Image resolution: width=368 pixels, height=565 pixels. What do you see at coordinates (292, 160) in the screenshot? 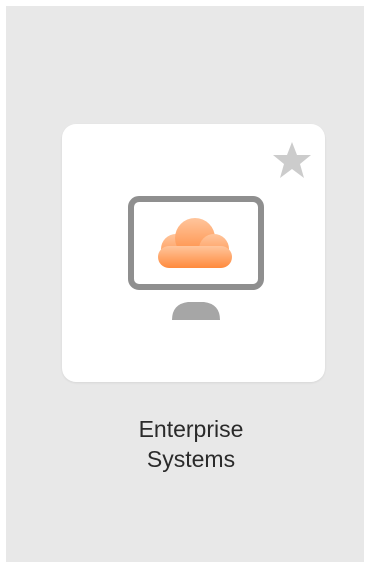
I see `star-icon` at bounding box center [292, 160].